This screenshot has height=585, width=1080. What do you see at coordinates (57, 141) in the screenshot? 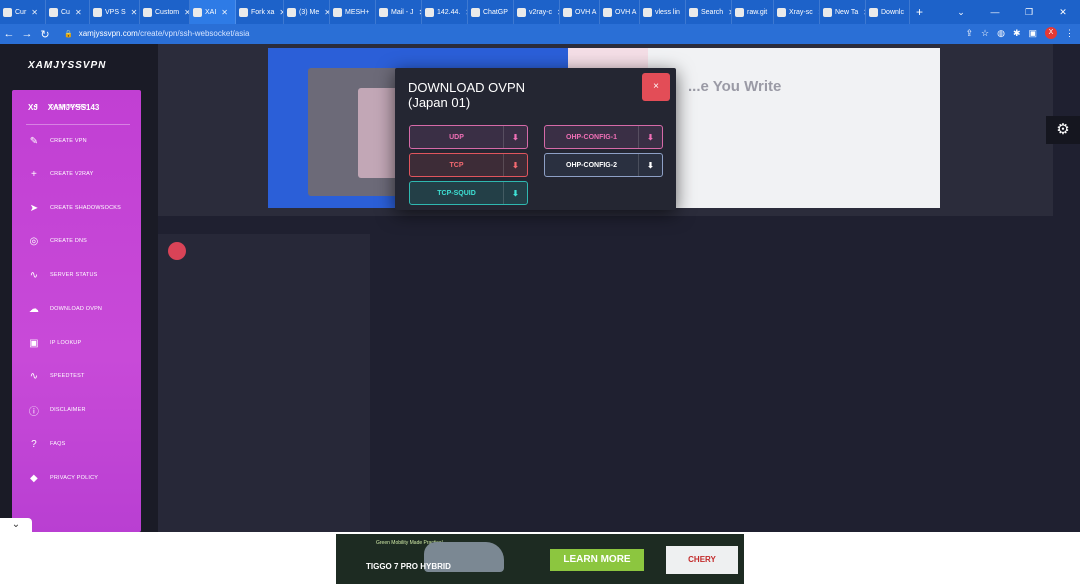
I see `sidebar-item-create-vpn: ✎ CREATE VPN` at bounding box center [57, 141].